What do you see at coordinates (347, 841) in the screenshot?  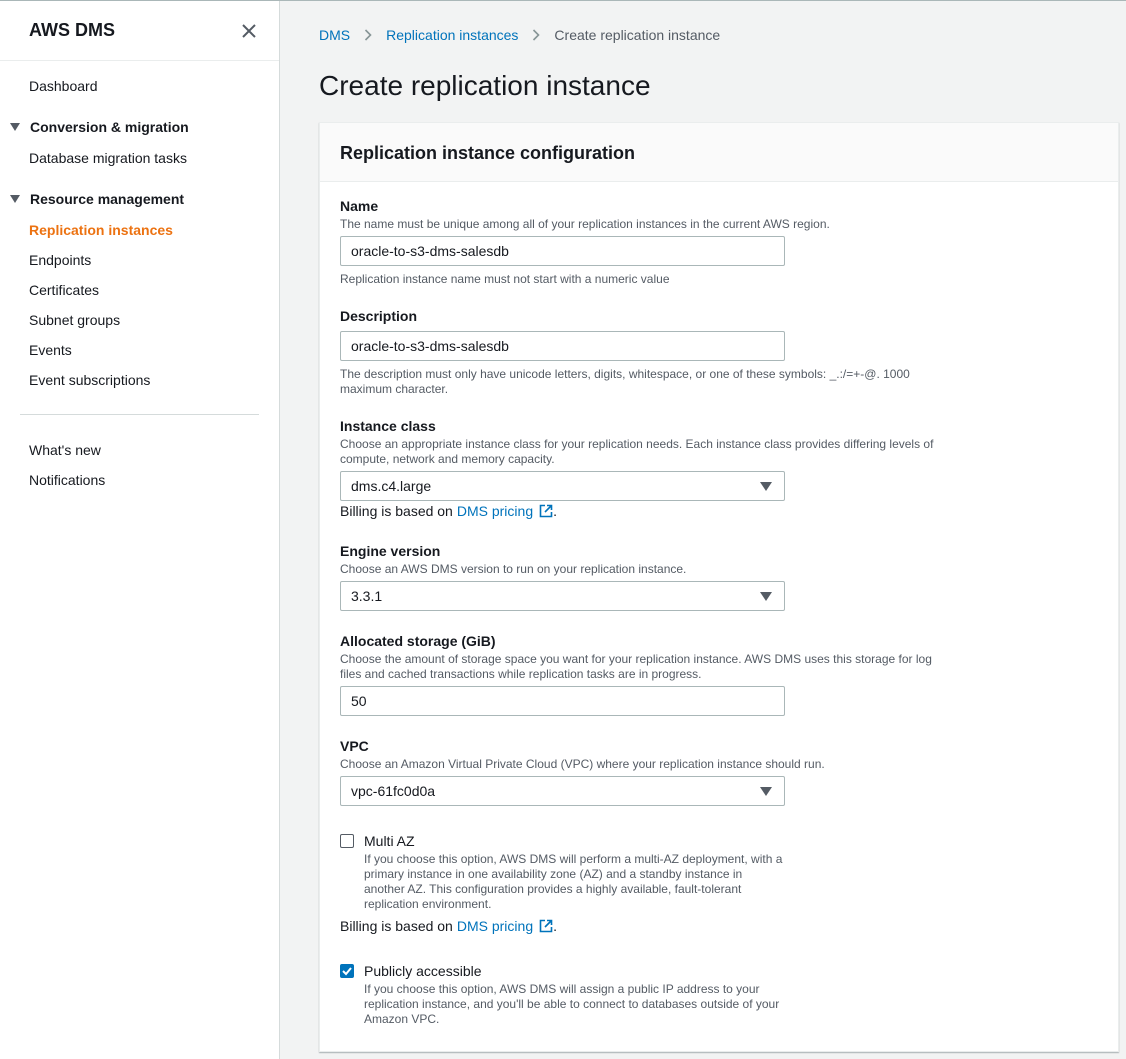 I see `multi-az-checkbox` at bounding box center [347, 841].